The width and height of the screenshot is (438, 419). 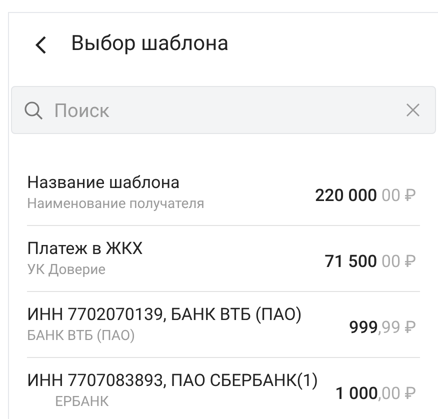 I want to click on recipient-name: УК Доверие, so click(x=67, y=270).